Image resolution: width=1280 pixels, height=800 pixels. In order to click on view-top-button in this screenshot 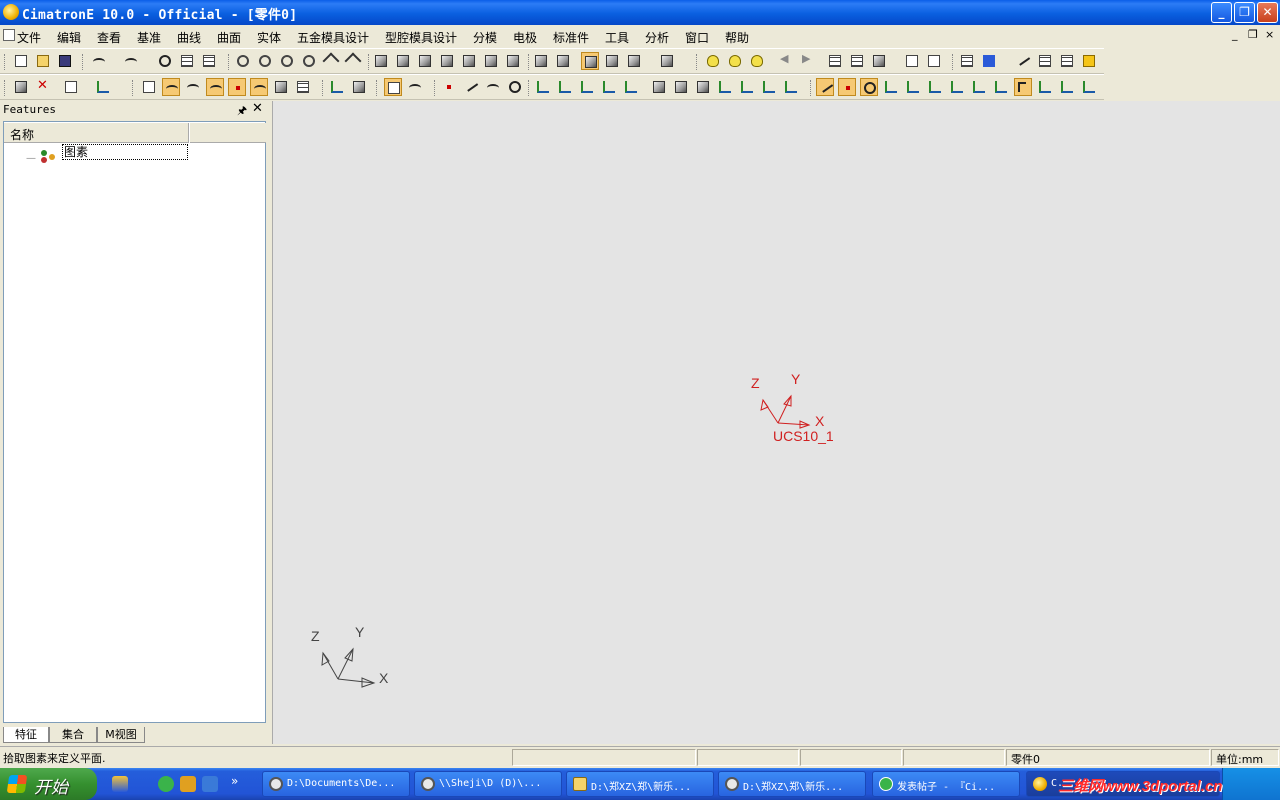, I will do `click(403, 61)`.